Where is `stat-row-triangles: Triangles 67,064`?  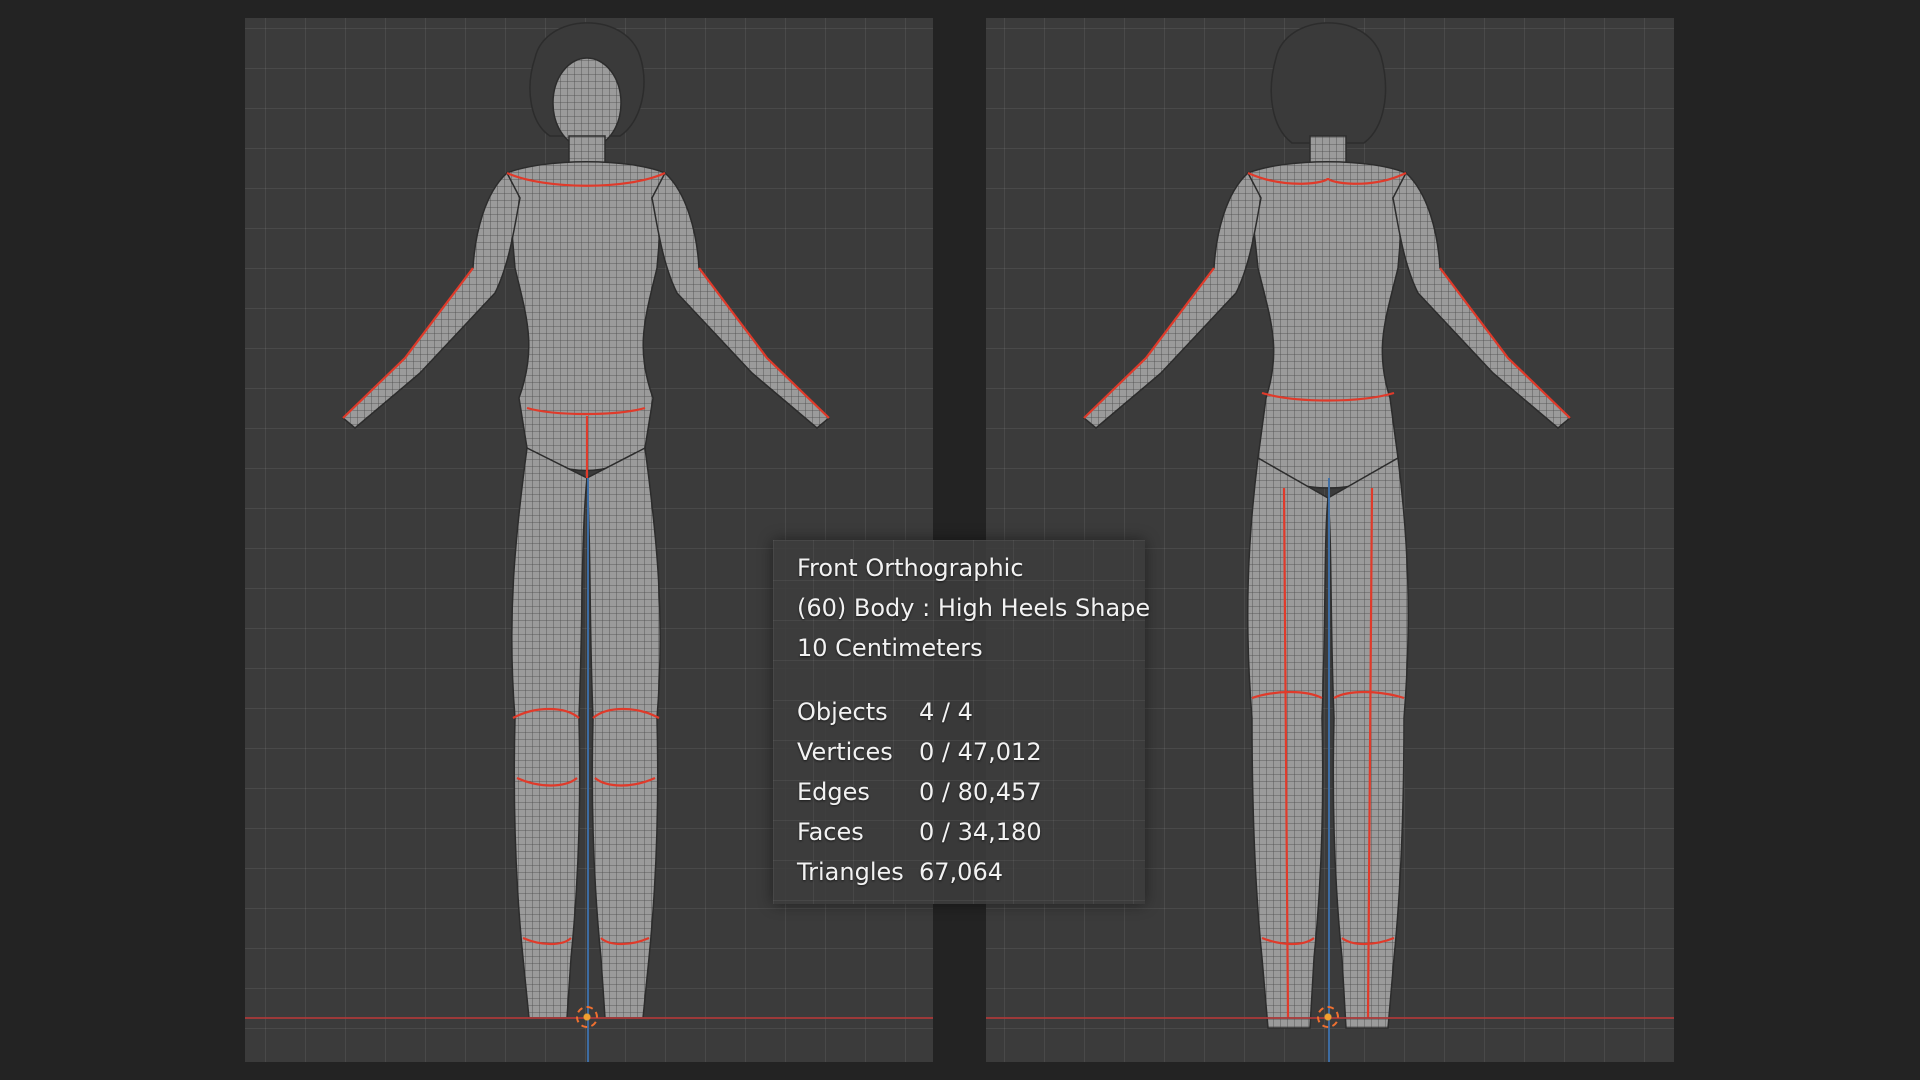 stat-row-triangles: Triangles 67,064 is located at coordinates (900, 872).